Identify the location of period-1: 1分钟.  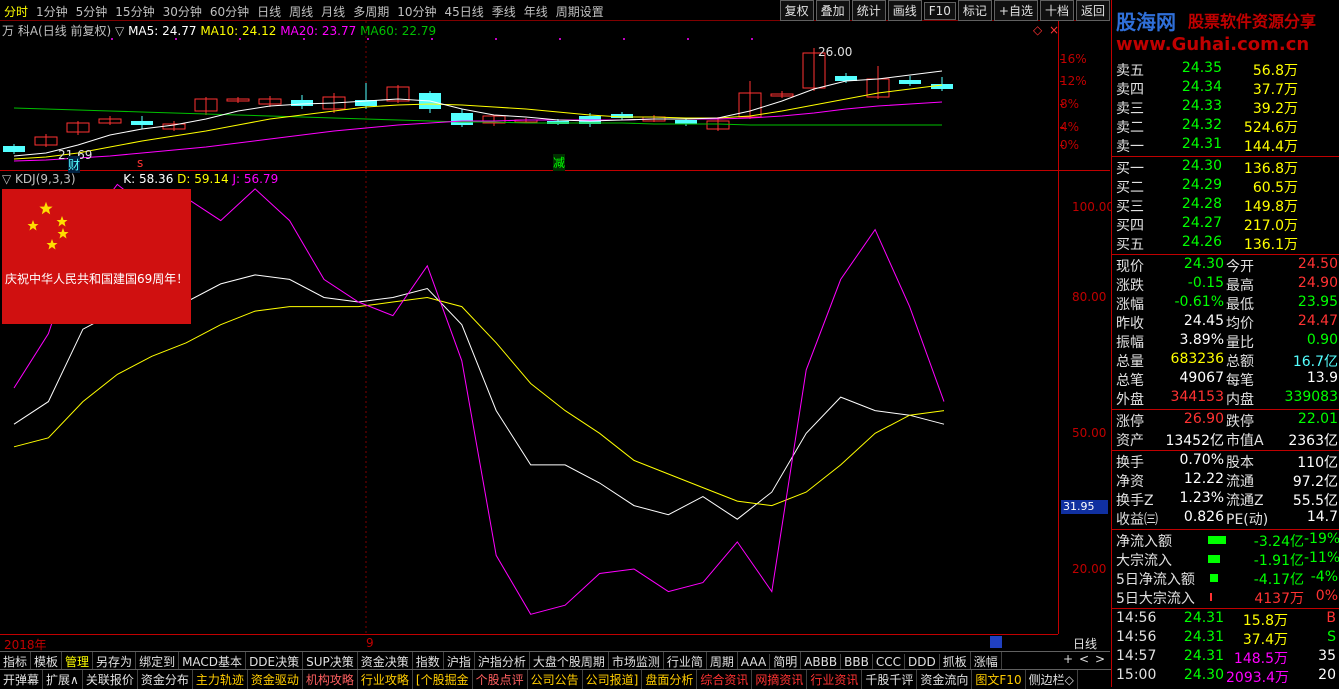
(52, 10).